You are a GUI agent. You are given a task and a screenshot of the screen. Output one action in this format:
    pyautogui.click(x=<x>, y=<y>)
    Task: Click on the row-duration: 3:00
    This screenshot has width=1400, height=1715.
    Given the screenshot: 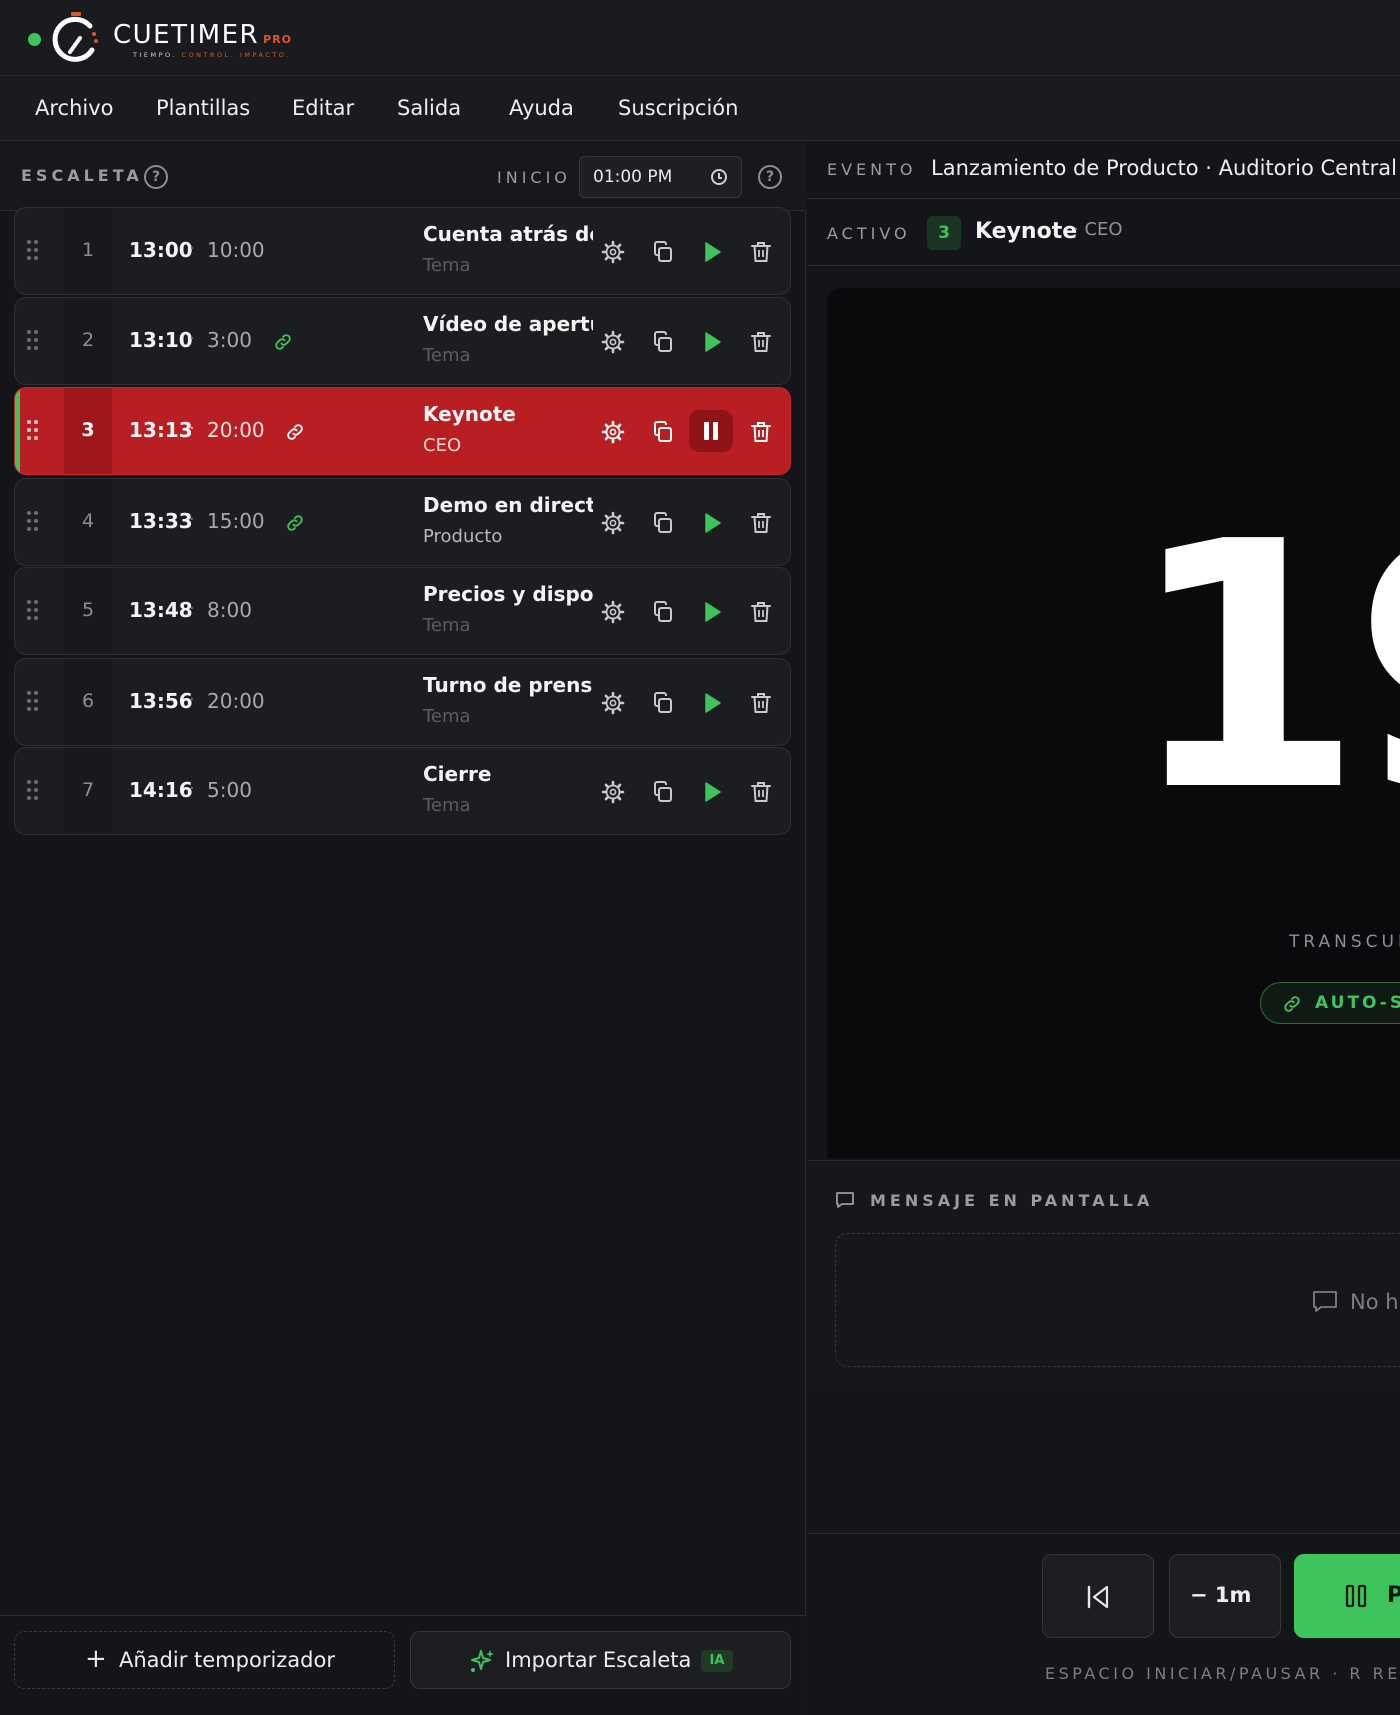 What is the action you would take?
    pyautogui.click(x=229, y=340)
    